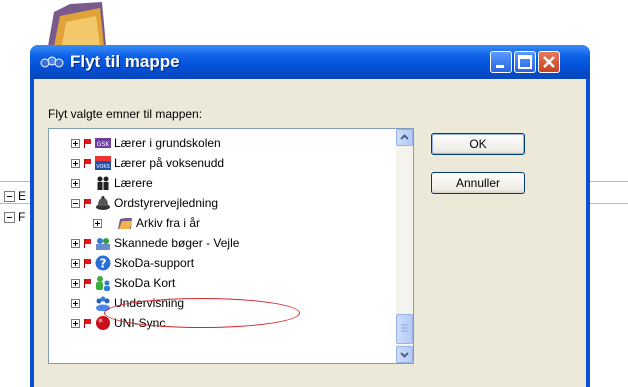  I want to click on minimize-button, so click(501, 62).